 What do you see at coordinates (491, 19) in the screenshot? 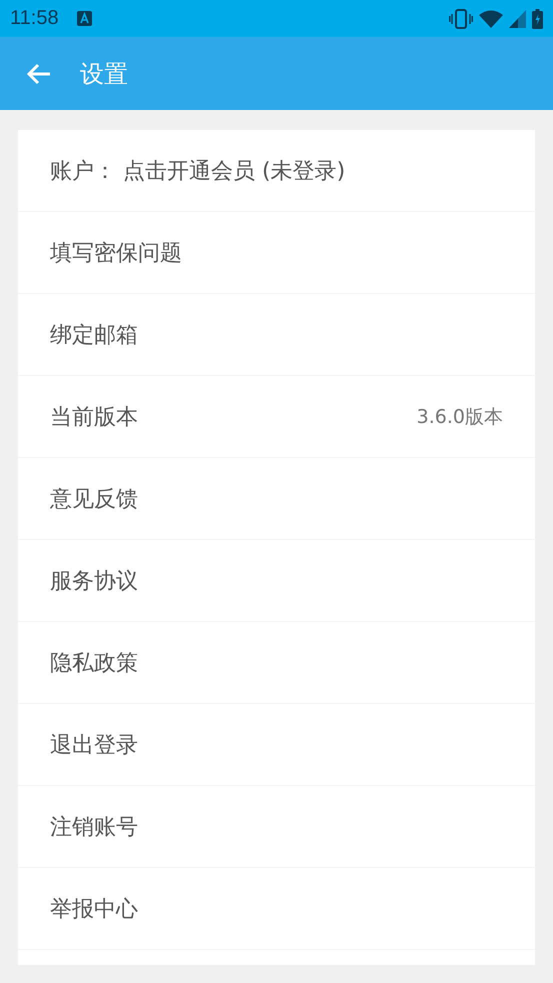
I see `wifi-icon` at bounding box center [491, 19].